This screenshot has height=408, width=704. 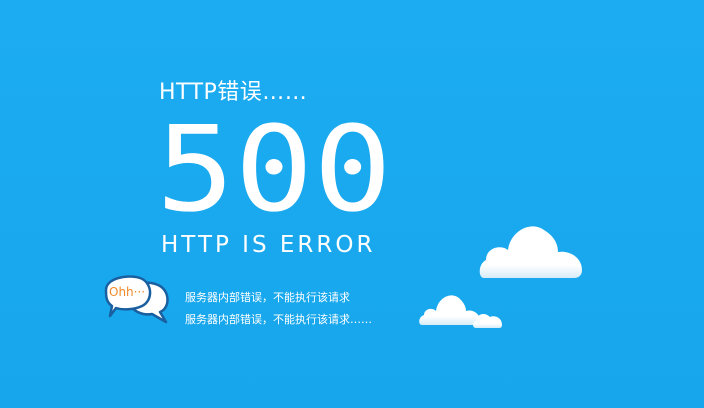 What do you see at coordinates (267, 297) in the screenshot?
I see `error-message-1: 服务器内部错误，不能执行该请求` at bounding box center [267, 297].